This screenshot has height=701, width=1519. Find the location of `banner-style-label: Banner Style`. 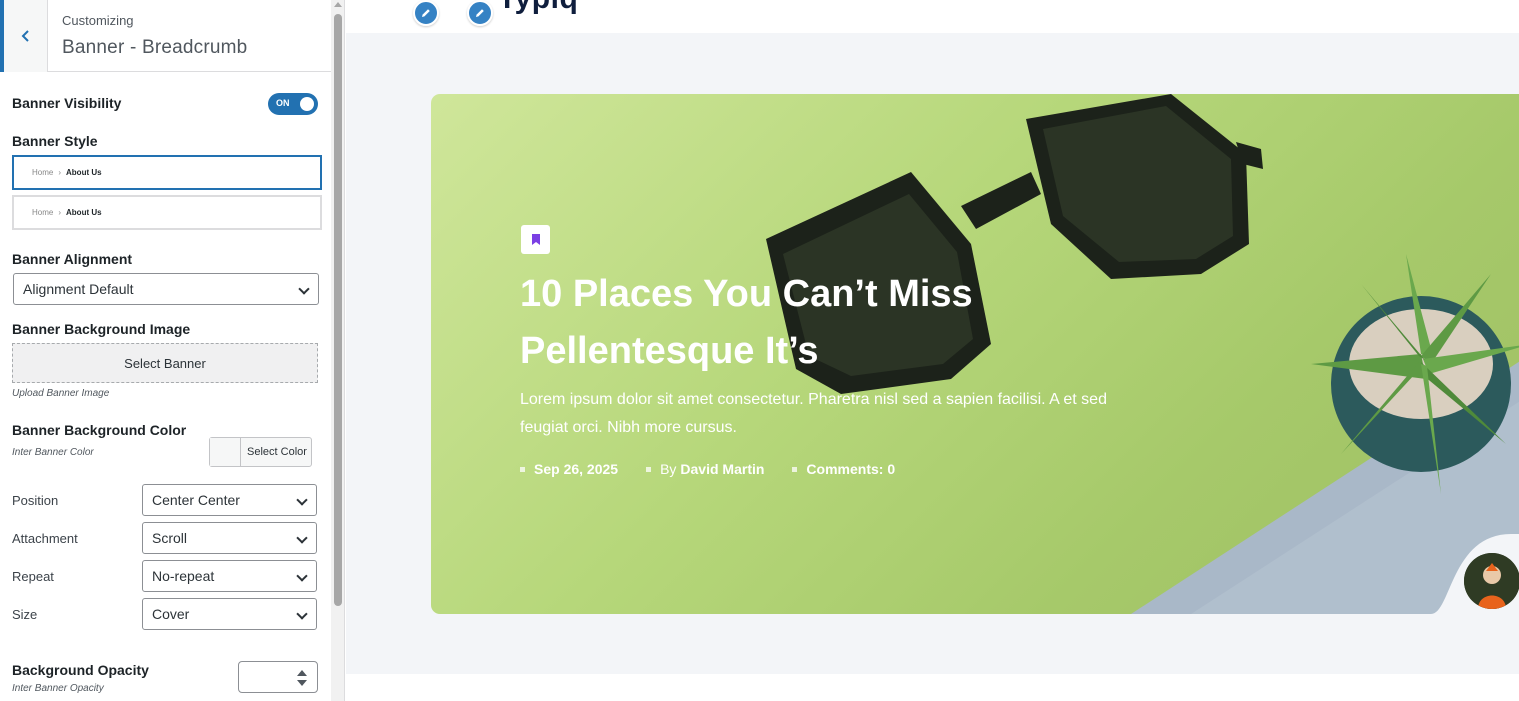

banner-style-label: Banner Style is located at coordinates (55, 141).